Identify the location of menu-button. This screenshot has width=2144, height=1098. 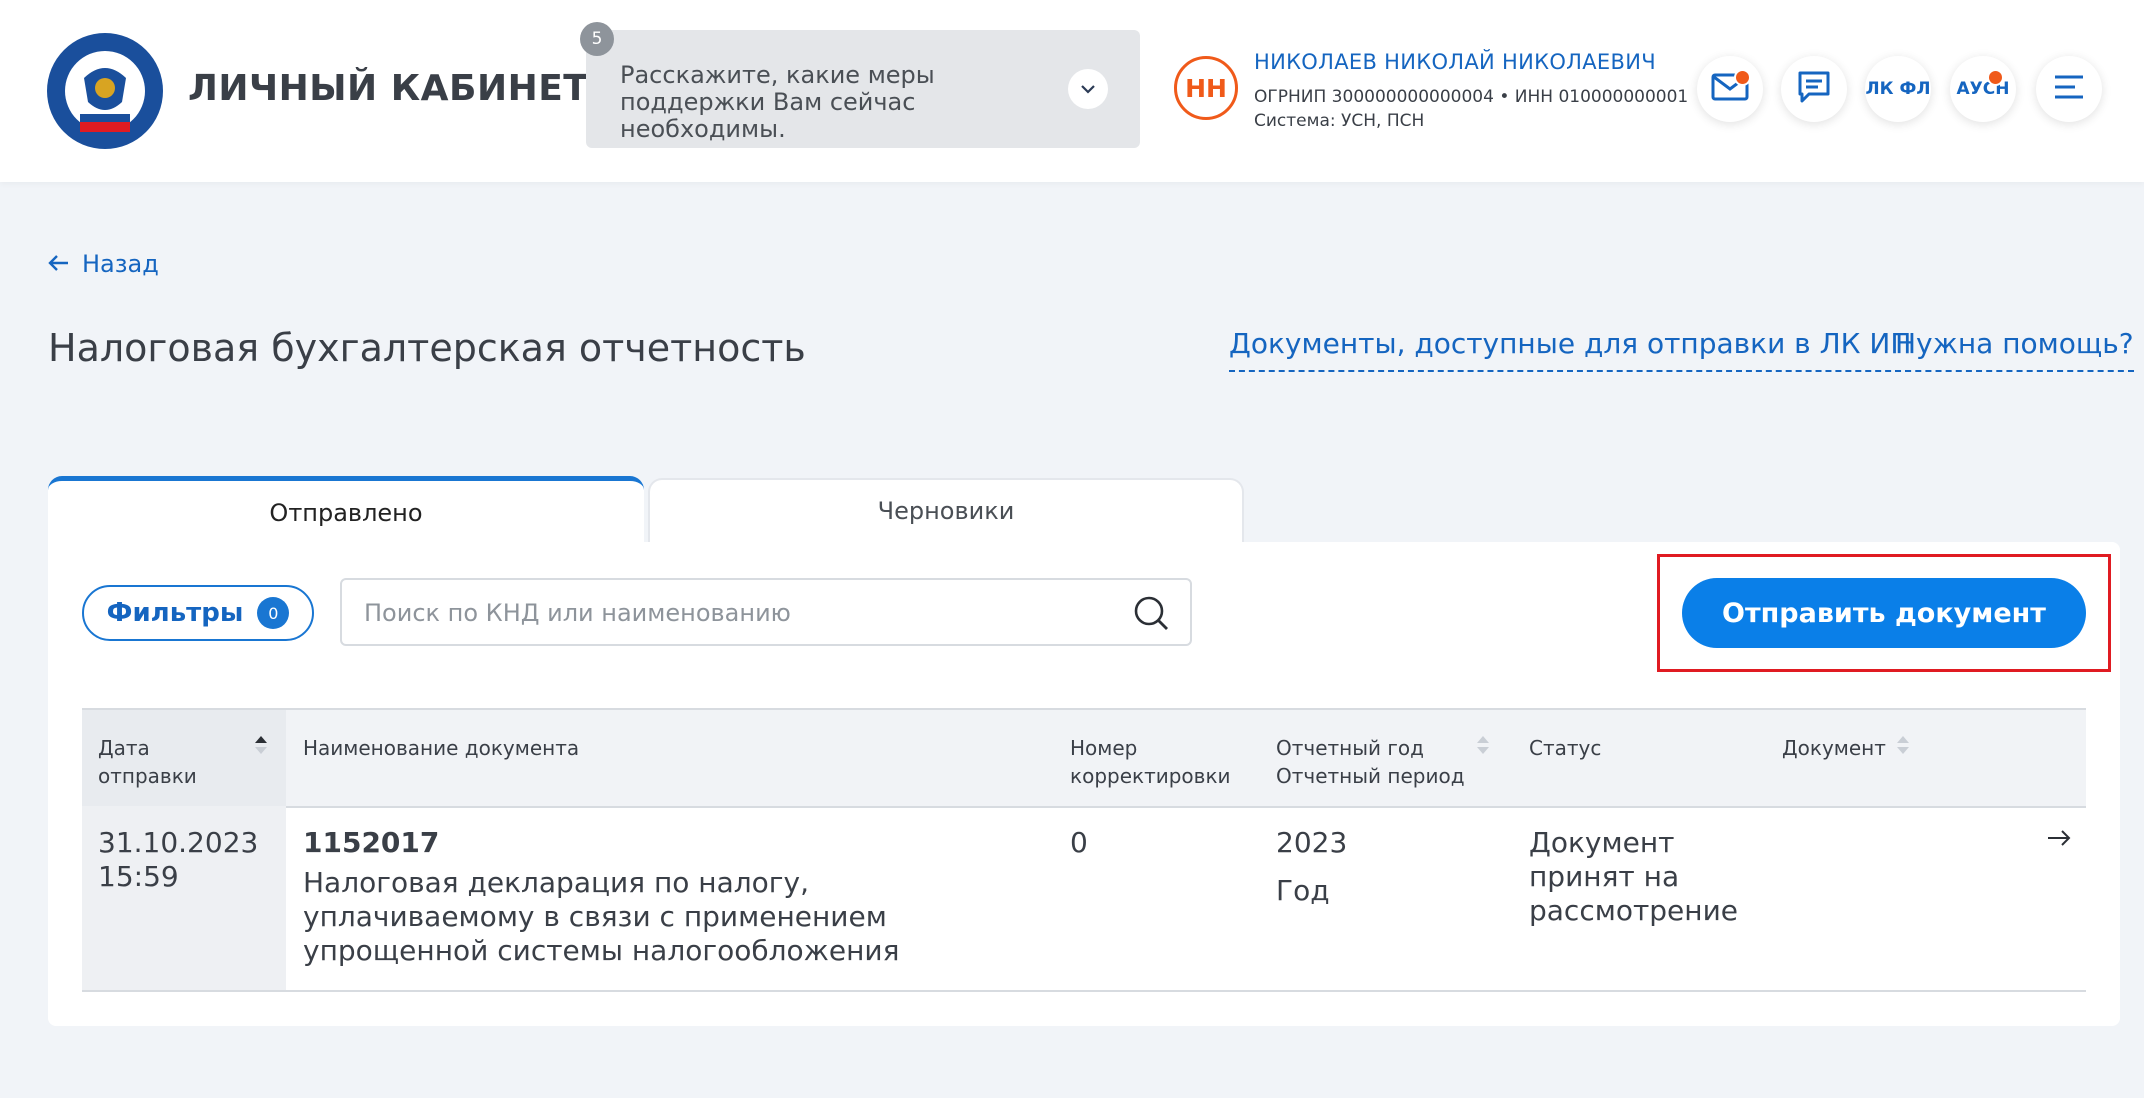
(2069, 89).